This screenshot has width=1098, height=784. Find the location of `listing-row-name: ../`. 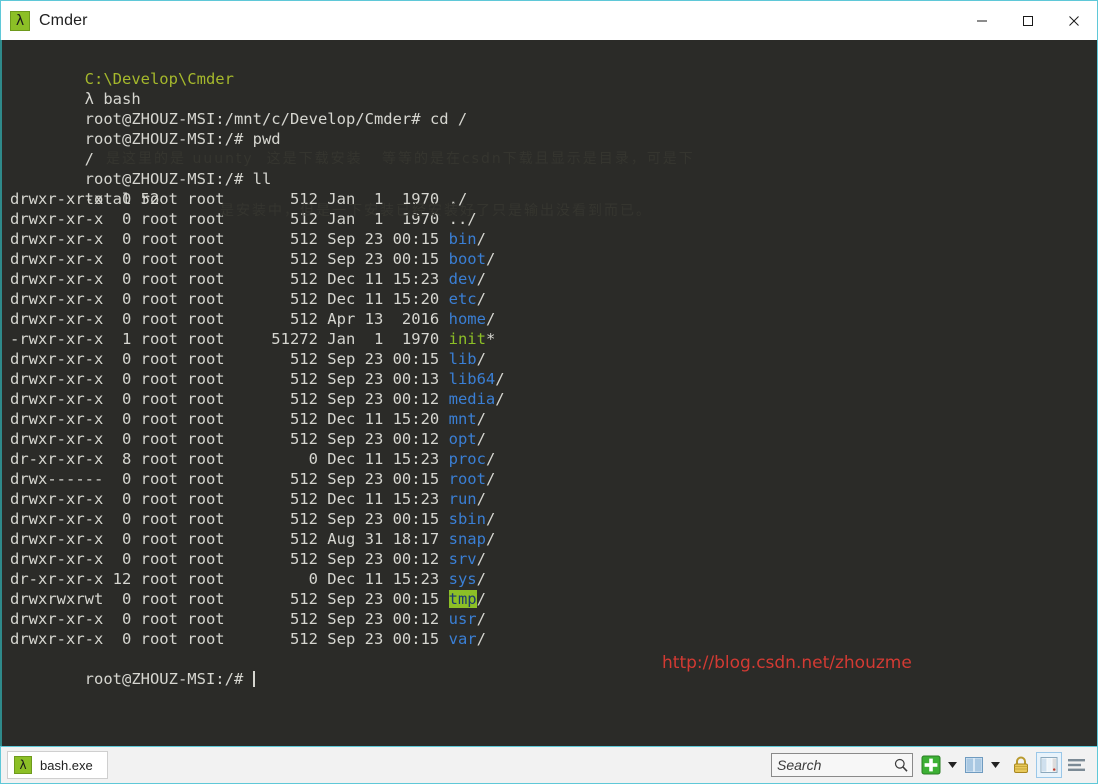

listing-row-name: ../ is located at coordinates (462, 219).